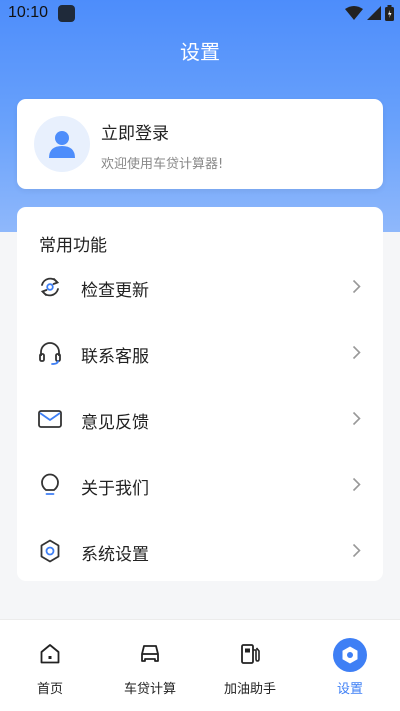  Describe the element at coordinates (73, 246) in the screenshot. I see `functions-title: 常用功能` at that location.